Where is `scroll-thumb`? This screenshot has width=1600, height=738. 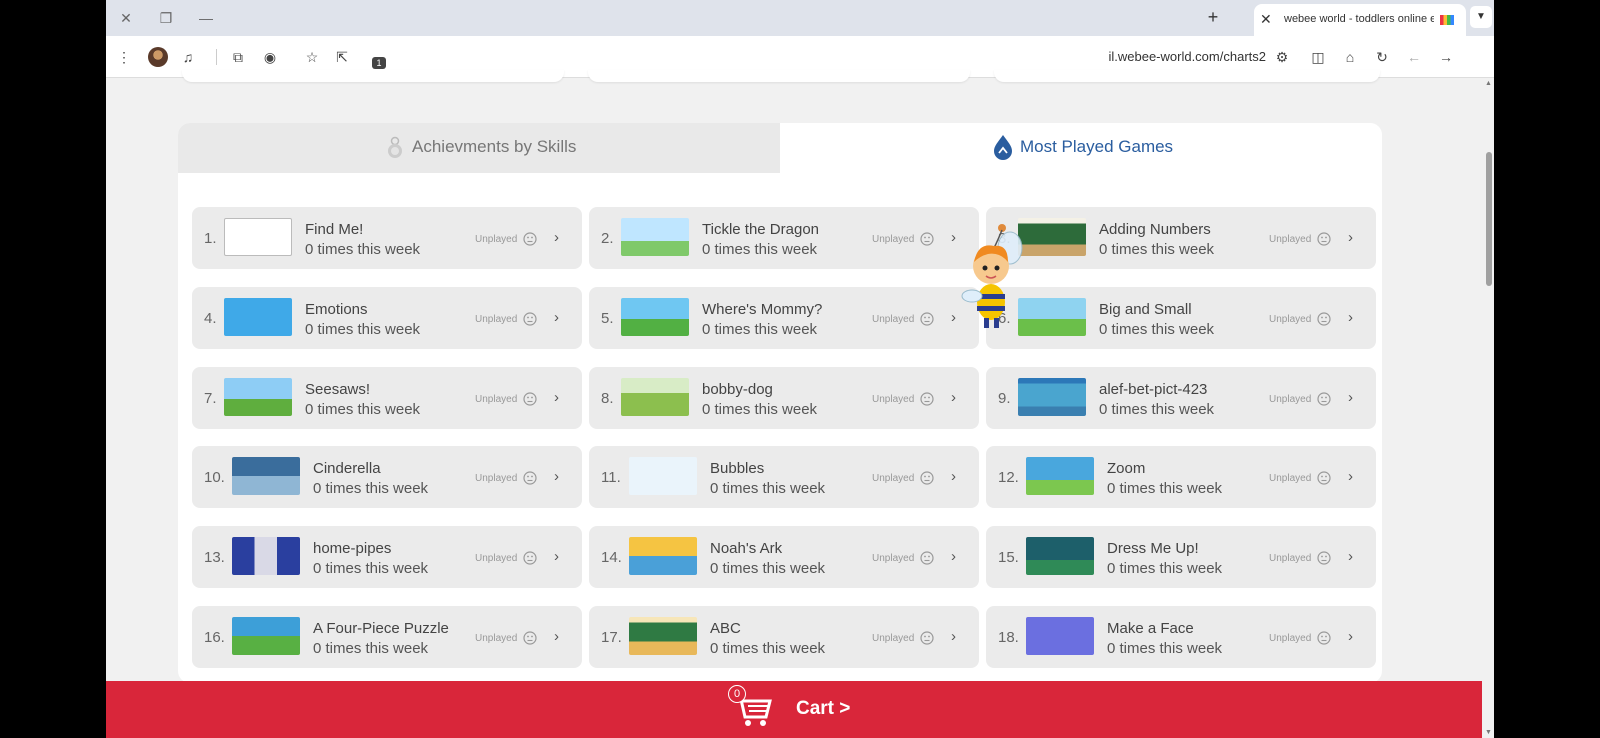
scroll-thumb is located at coordinates (1489, 219).